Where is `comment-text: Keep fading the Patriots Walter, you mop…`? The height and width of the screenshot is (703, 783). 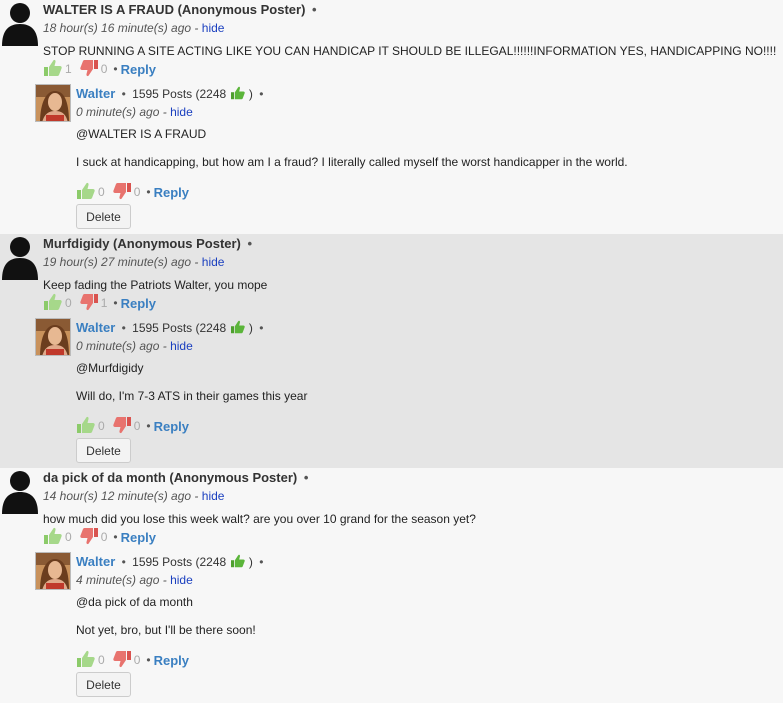
comment-text: Keep fading the Patriots Walter, you mop… is located at coordinates (155, 285).